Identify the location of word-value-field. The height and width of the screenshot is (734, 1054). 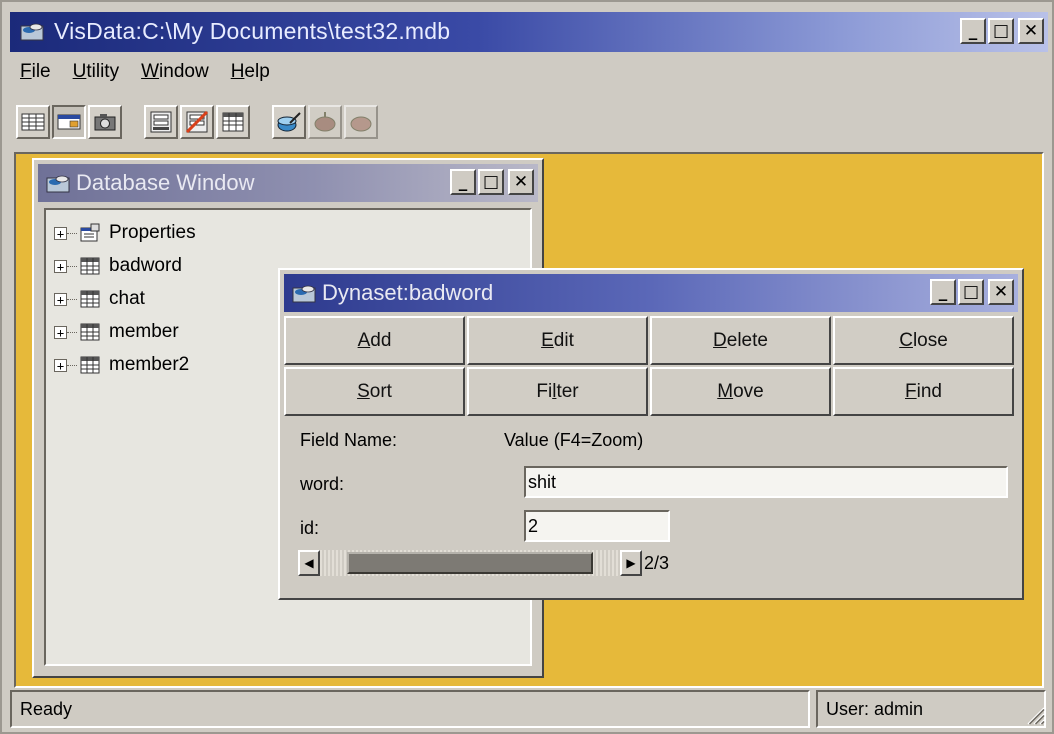
(766, 482).